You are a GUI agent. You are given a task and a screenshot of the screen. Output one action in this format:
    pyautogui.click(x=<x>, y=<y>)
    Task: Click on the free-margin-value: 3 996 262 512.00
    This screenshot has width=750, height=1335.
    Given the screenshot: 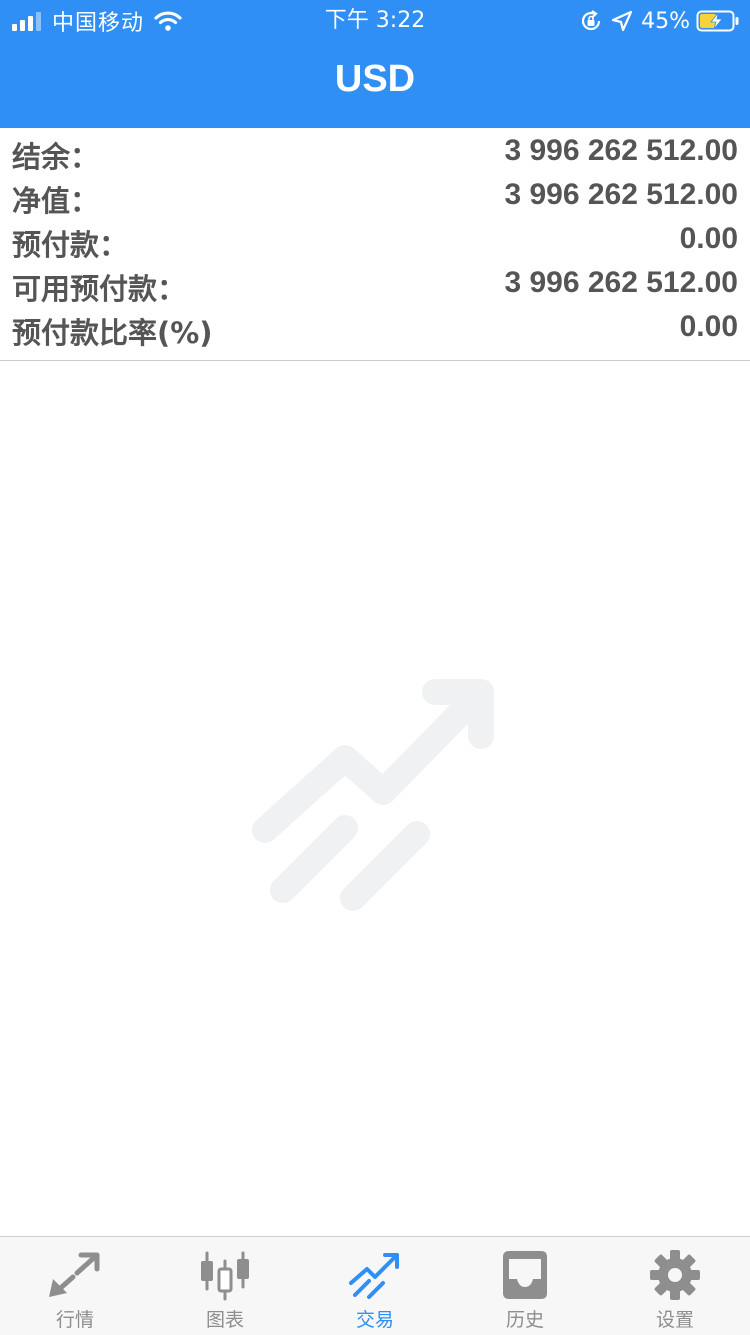 What is the action you would take?
    pyautogui.click(x=621, y=282)
    